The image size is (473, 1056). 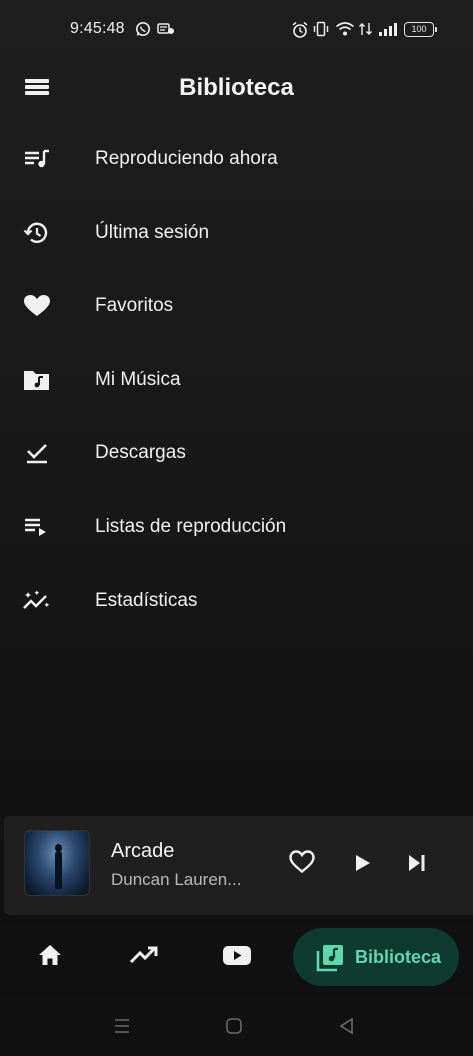 What do you see at coordinates (50, 955) in the screenshot?
I see `home-icon` at bounding box center [50, 955].